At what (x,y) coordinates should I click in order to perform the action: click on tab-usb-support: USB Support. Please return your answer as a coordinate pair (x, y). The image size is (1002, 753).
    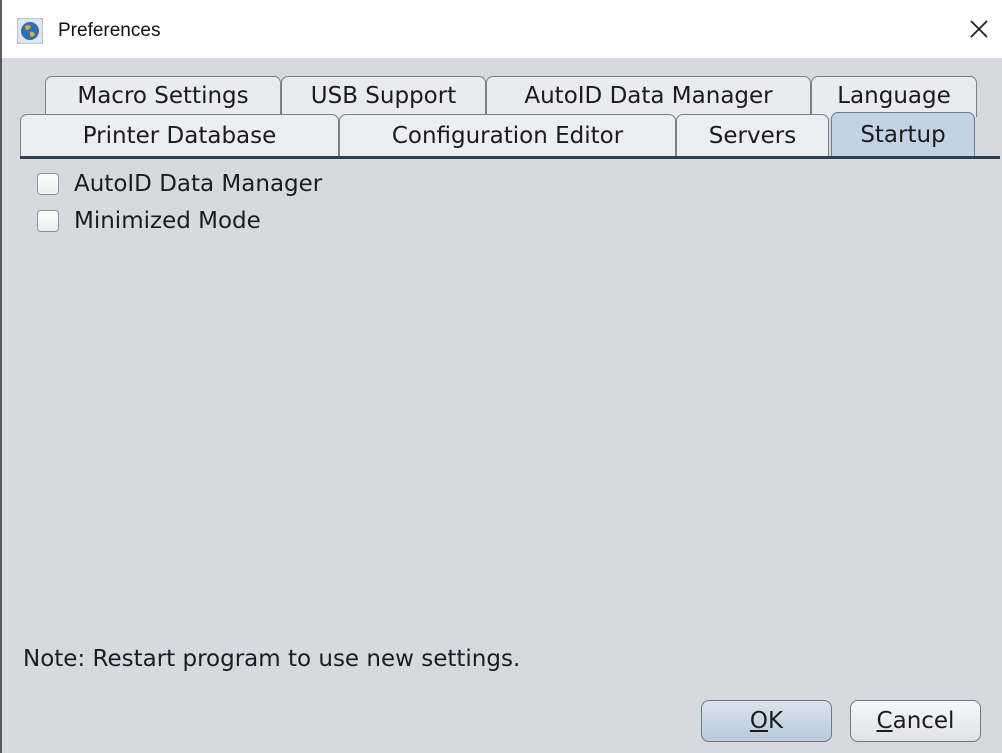
    Looking at the image, I should click on (383, 96).